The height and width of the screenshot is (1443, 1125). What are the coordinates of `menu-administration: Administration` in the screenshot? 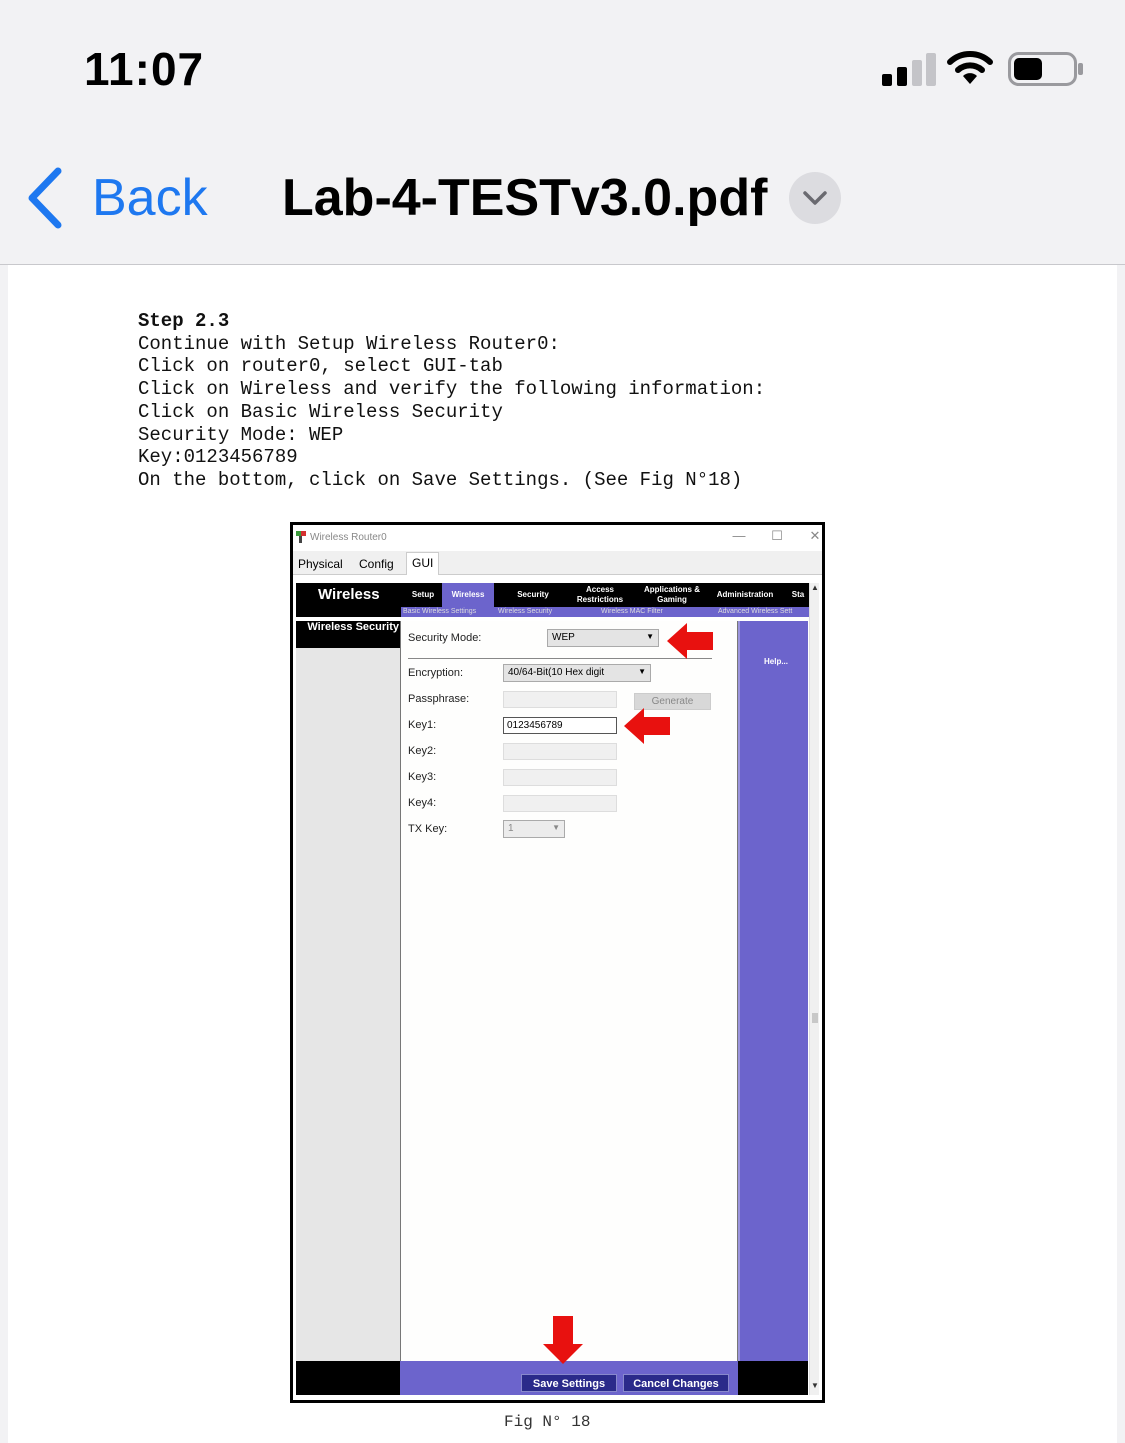 It's located at (745, 595).